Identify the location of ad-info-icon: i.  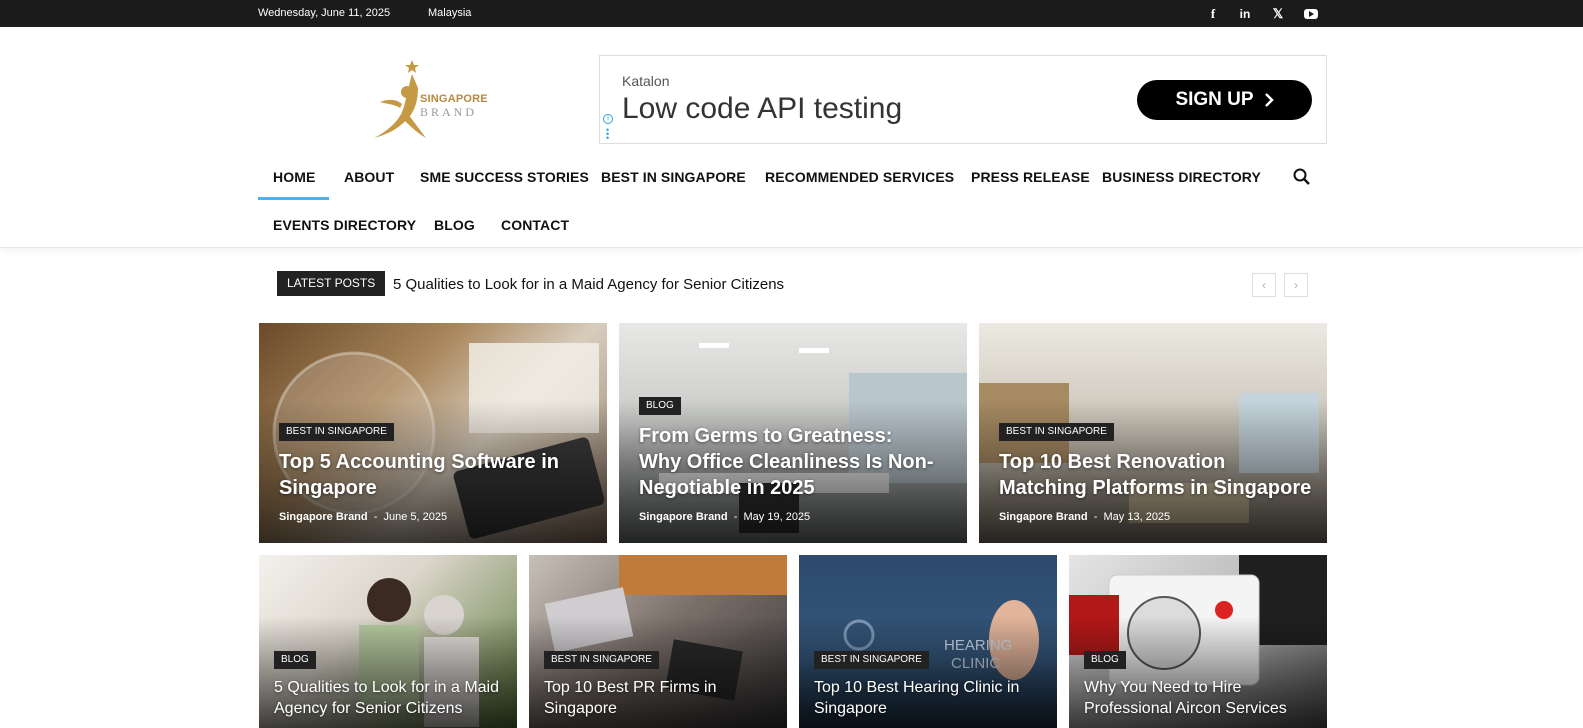
(608, 119).